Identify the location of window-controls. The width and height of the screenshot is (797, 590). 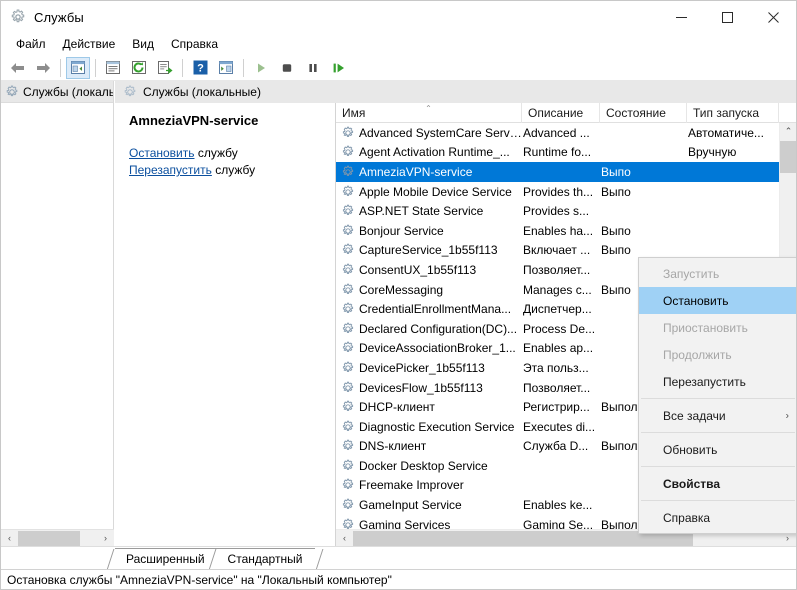
(727, 17).